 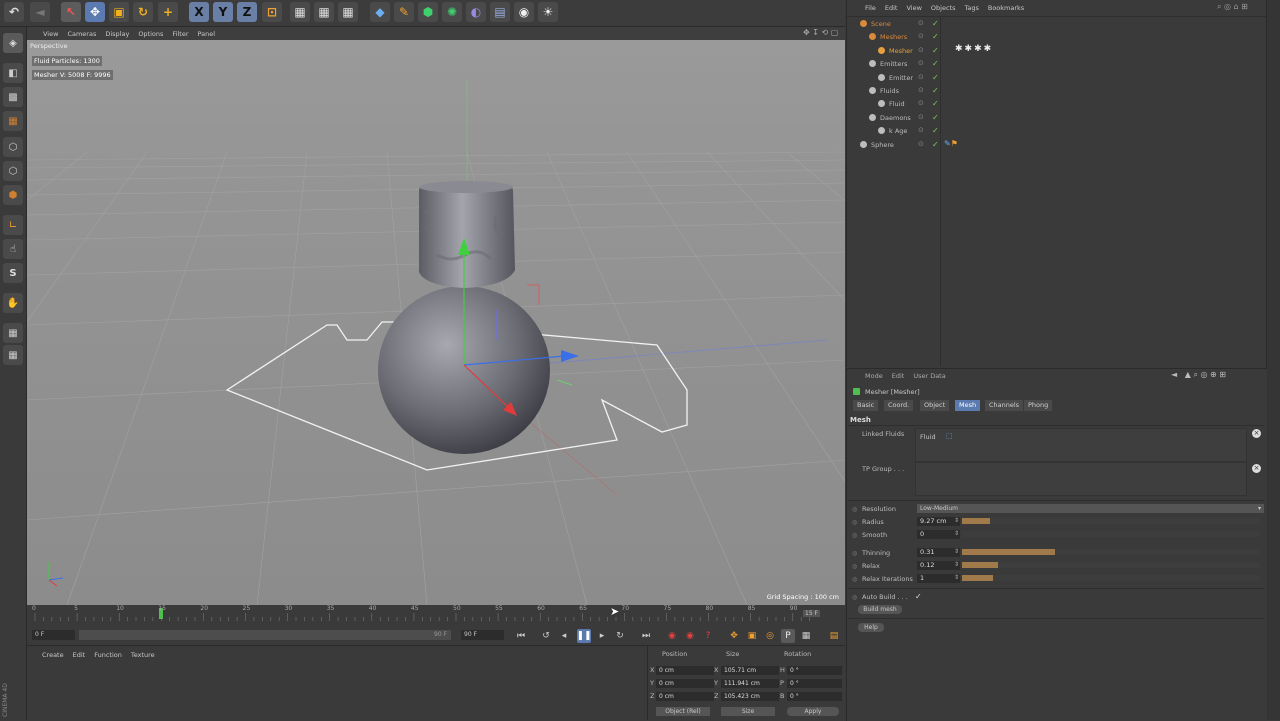 I want to click on lock-icon: ▦, so click(x=13, y=355).